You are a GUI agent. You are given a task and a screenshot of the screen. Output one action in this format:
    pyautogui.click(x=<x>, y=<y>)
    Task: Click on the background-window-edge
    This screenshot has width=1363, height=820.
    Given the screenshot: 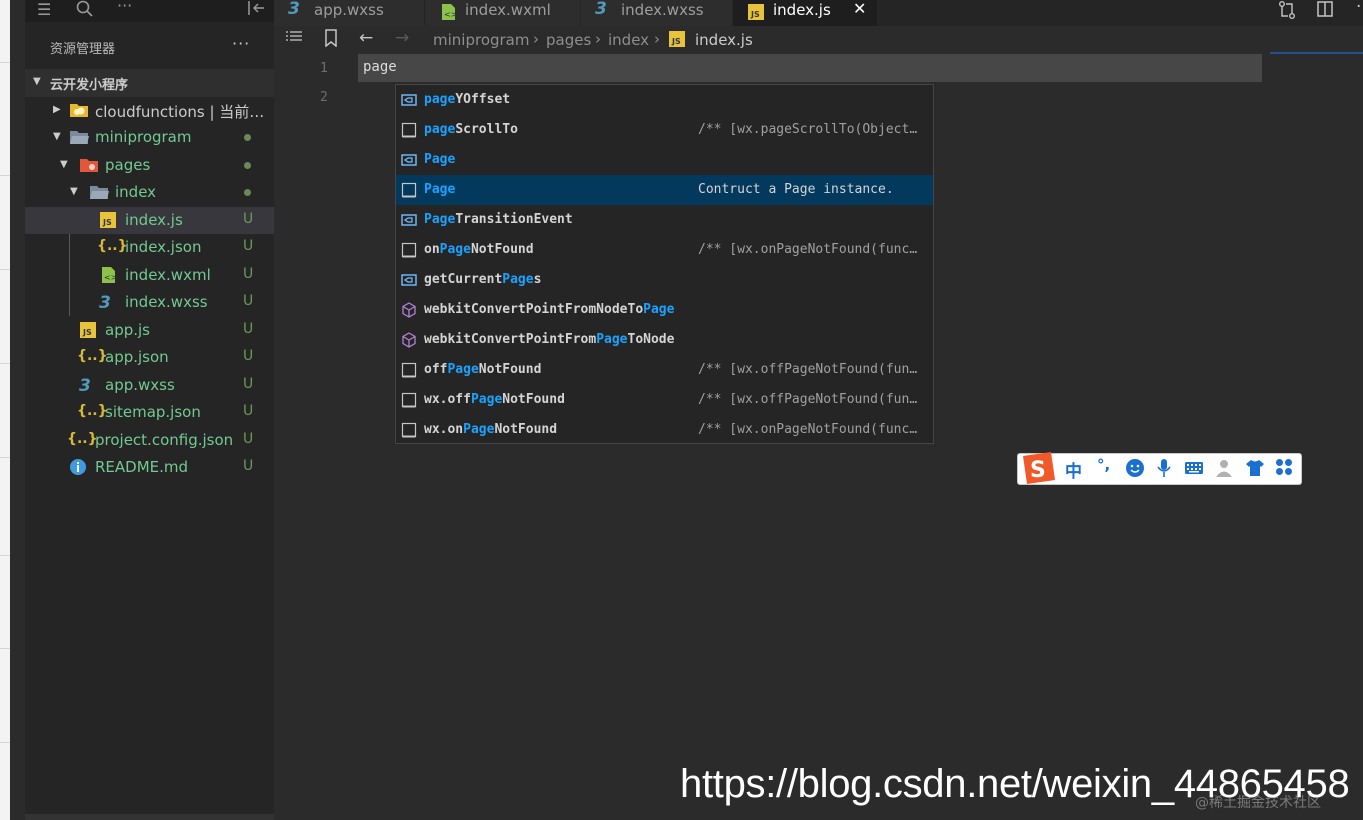 What is the action you would take?
    pyautogui.click(x=5, y=410)
    